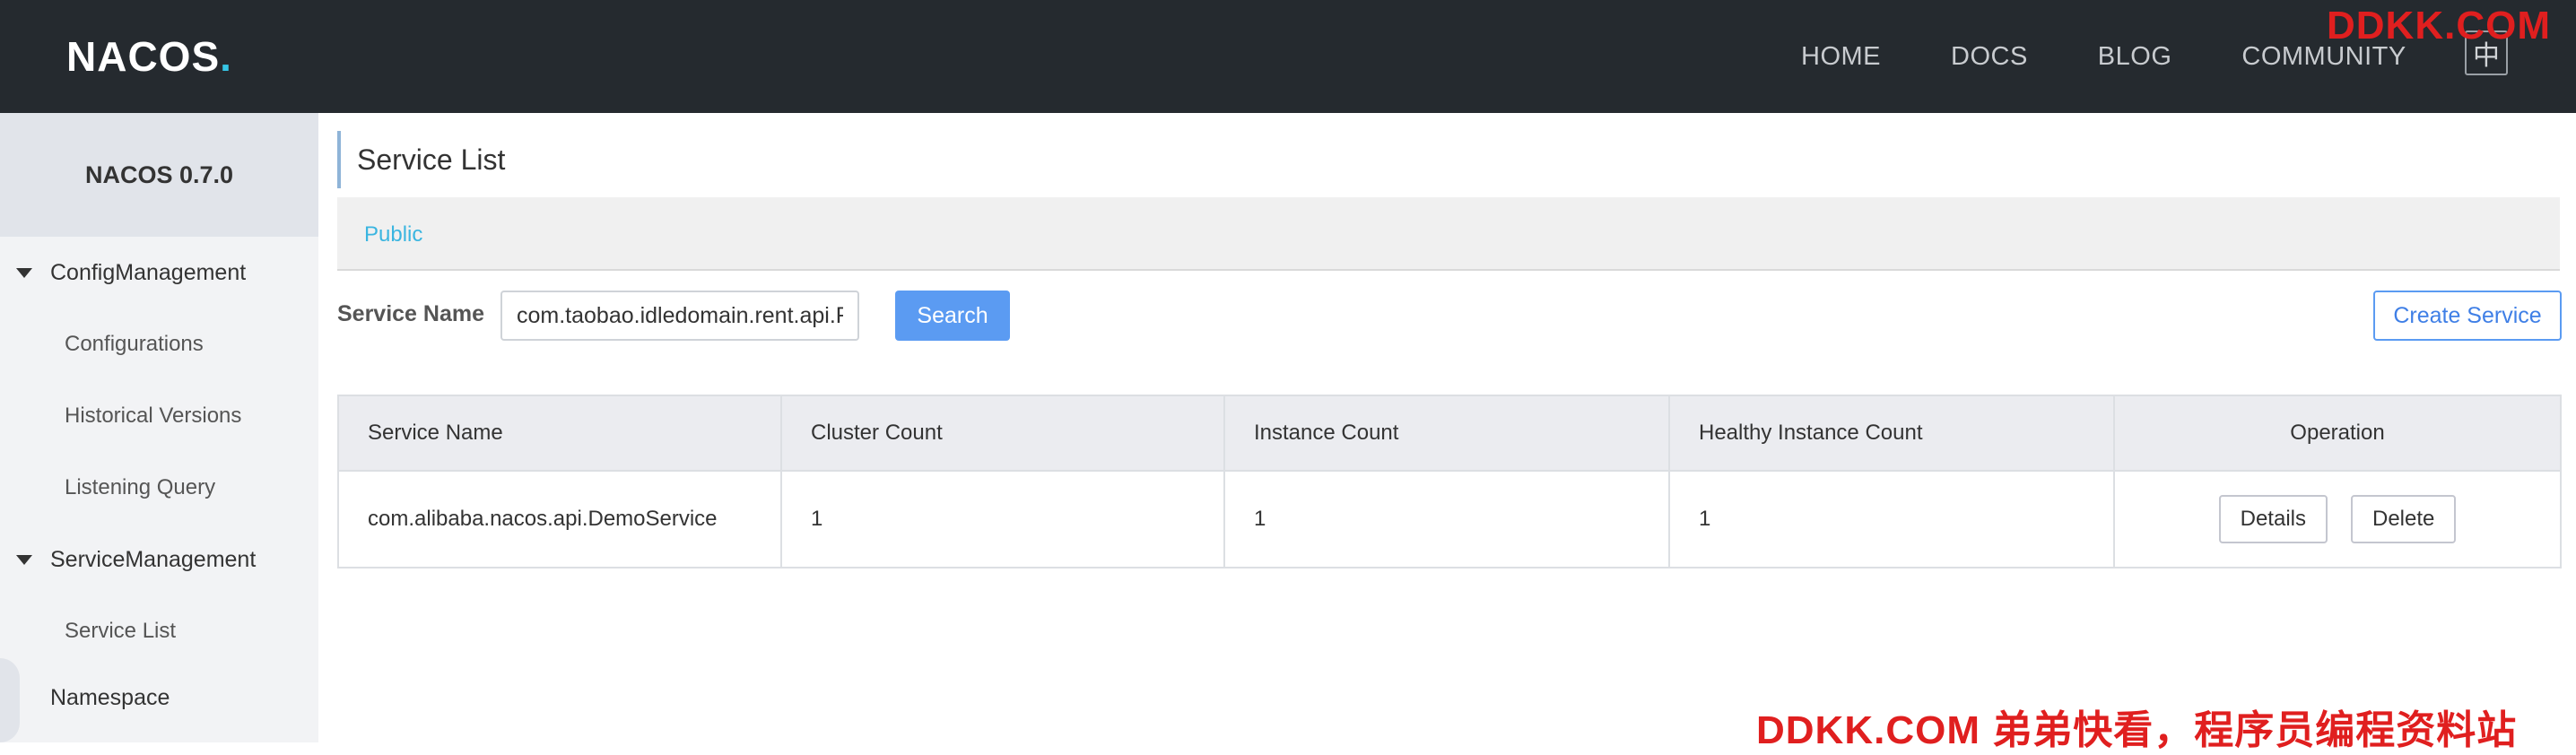  I want to click on column-header-operation: Operation, so click(2337, 433).